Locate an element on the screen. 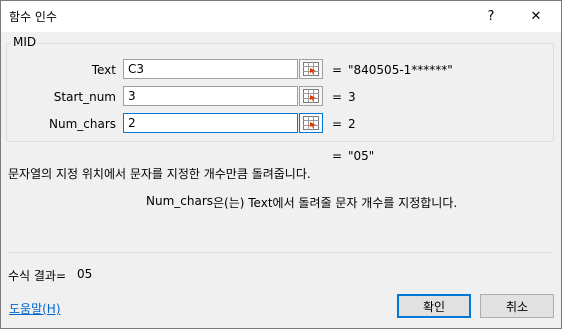  arg-label-start-num: Start_num is located at coordinates (84, 97).